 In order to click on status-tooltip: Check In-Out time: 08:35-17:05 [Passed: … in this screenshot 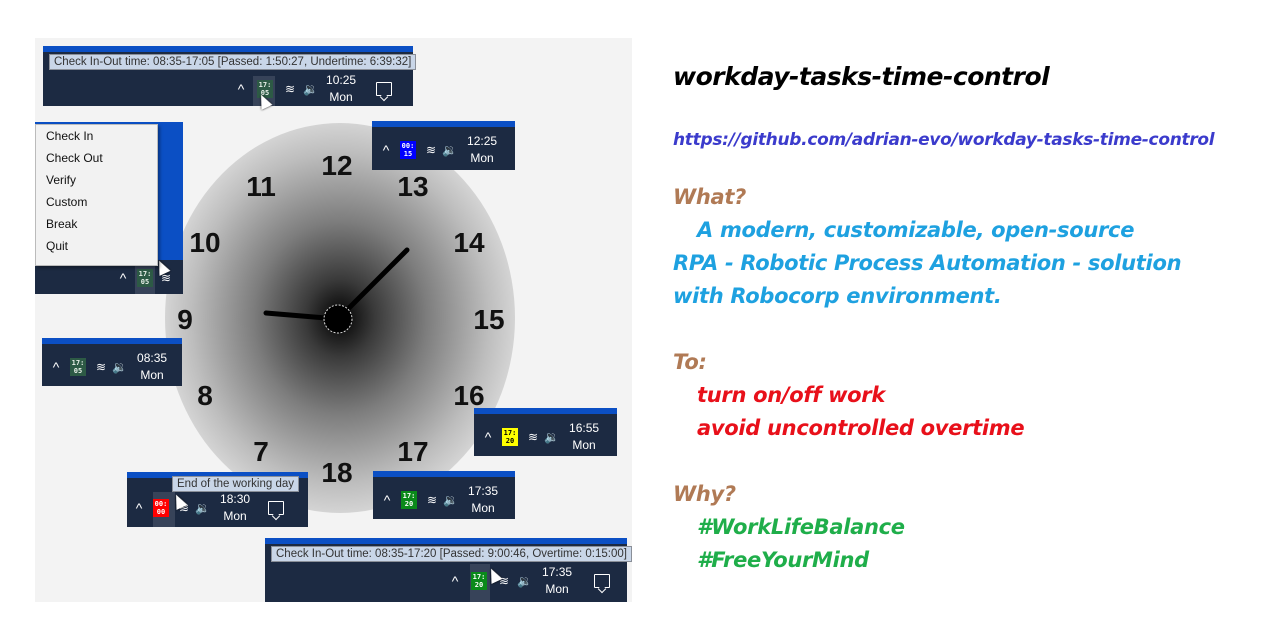, I will do `click(233, 62)`.